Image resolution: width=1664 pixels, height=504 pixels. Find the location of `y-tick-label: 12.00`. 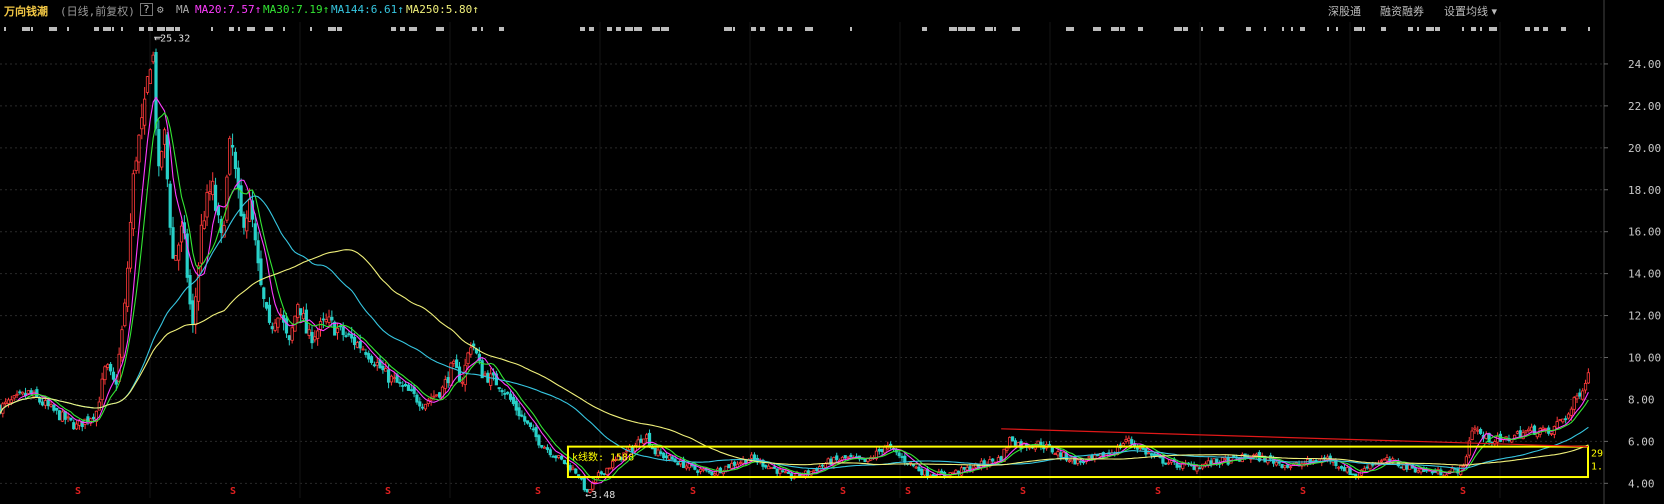

y-tick-label: 12.00 is located at coordinates (1644, 316).